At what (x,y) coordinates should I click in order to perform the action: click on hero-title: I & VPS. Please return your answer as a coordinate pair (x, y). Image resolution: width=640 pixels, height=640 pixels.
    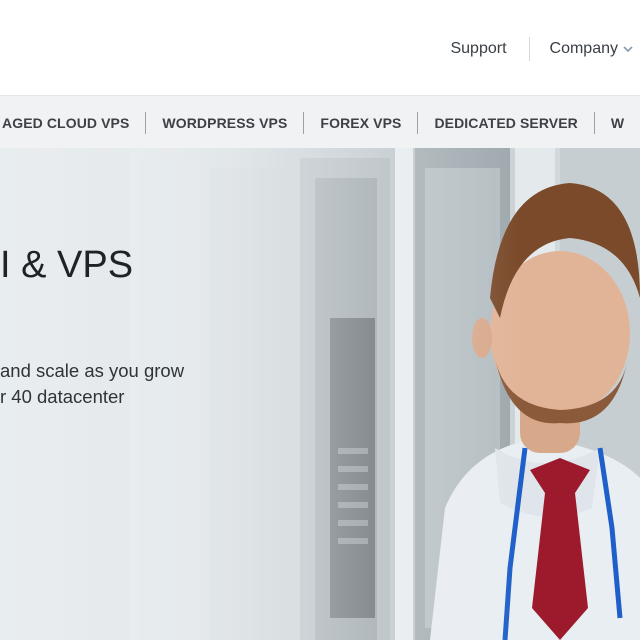
    Looking at the image, I should click on (67, 265).